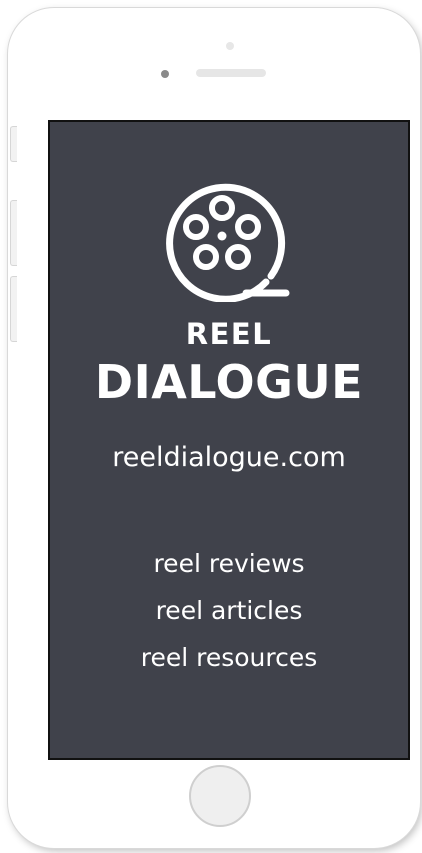 Image resolution: width=422 pixels, height=853 pixels. I want to click on front-camera, so click(230, 46).